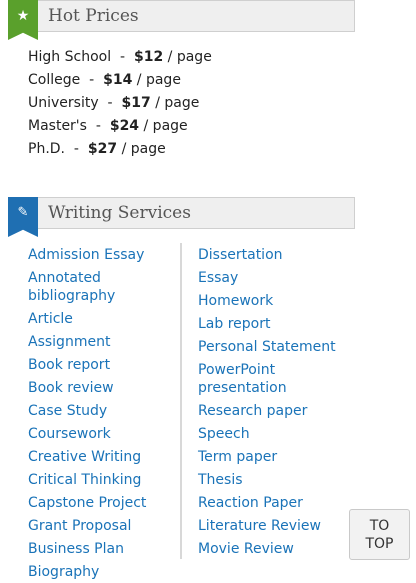 The image size is (416, 583). I want to click on service-link: Creative Writing, so click(103, 456).